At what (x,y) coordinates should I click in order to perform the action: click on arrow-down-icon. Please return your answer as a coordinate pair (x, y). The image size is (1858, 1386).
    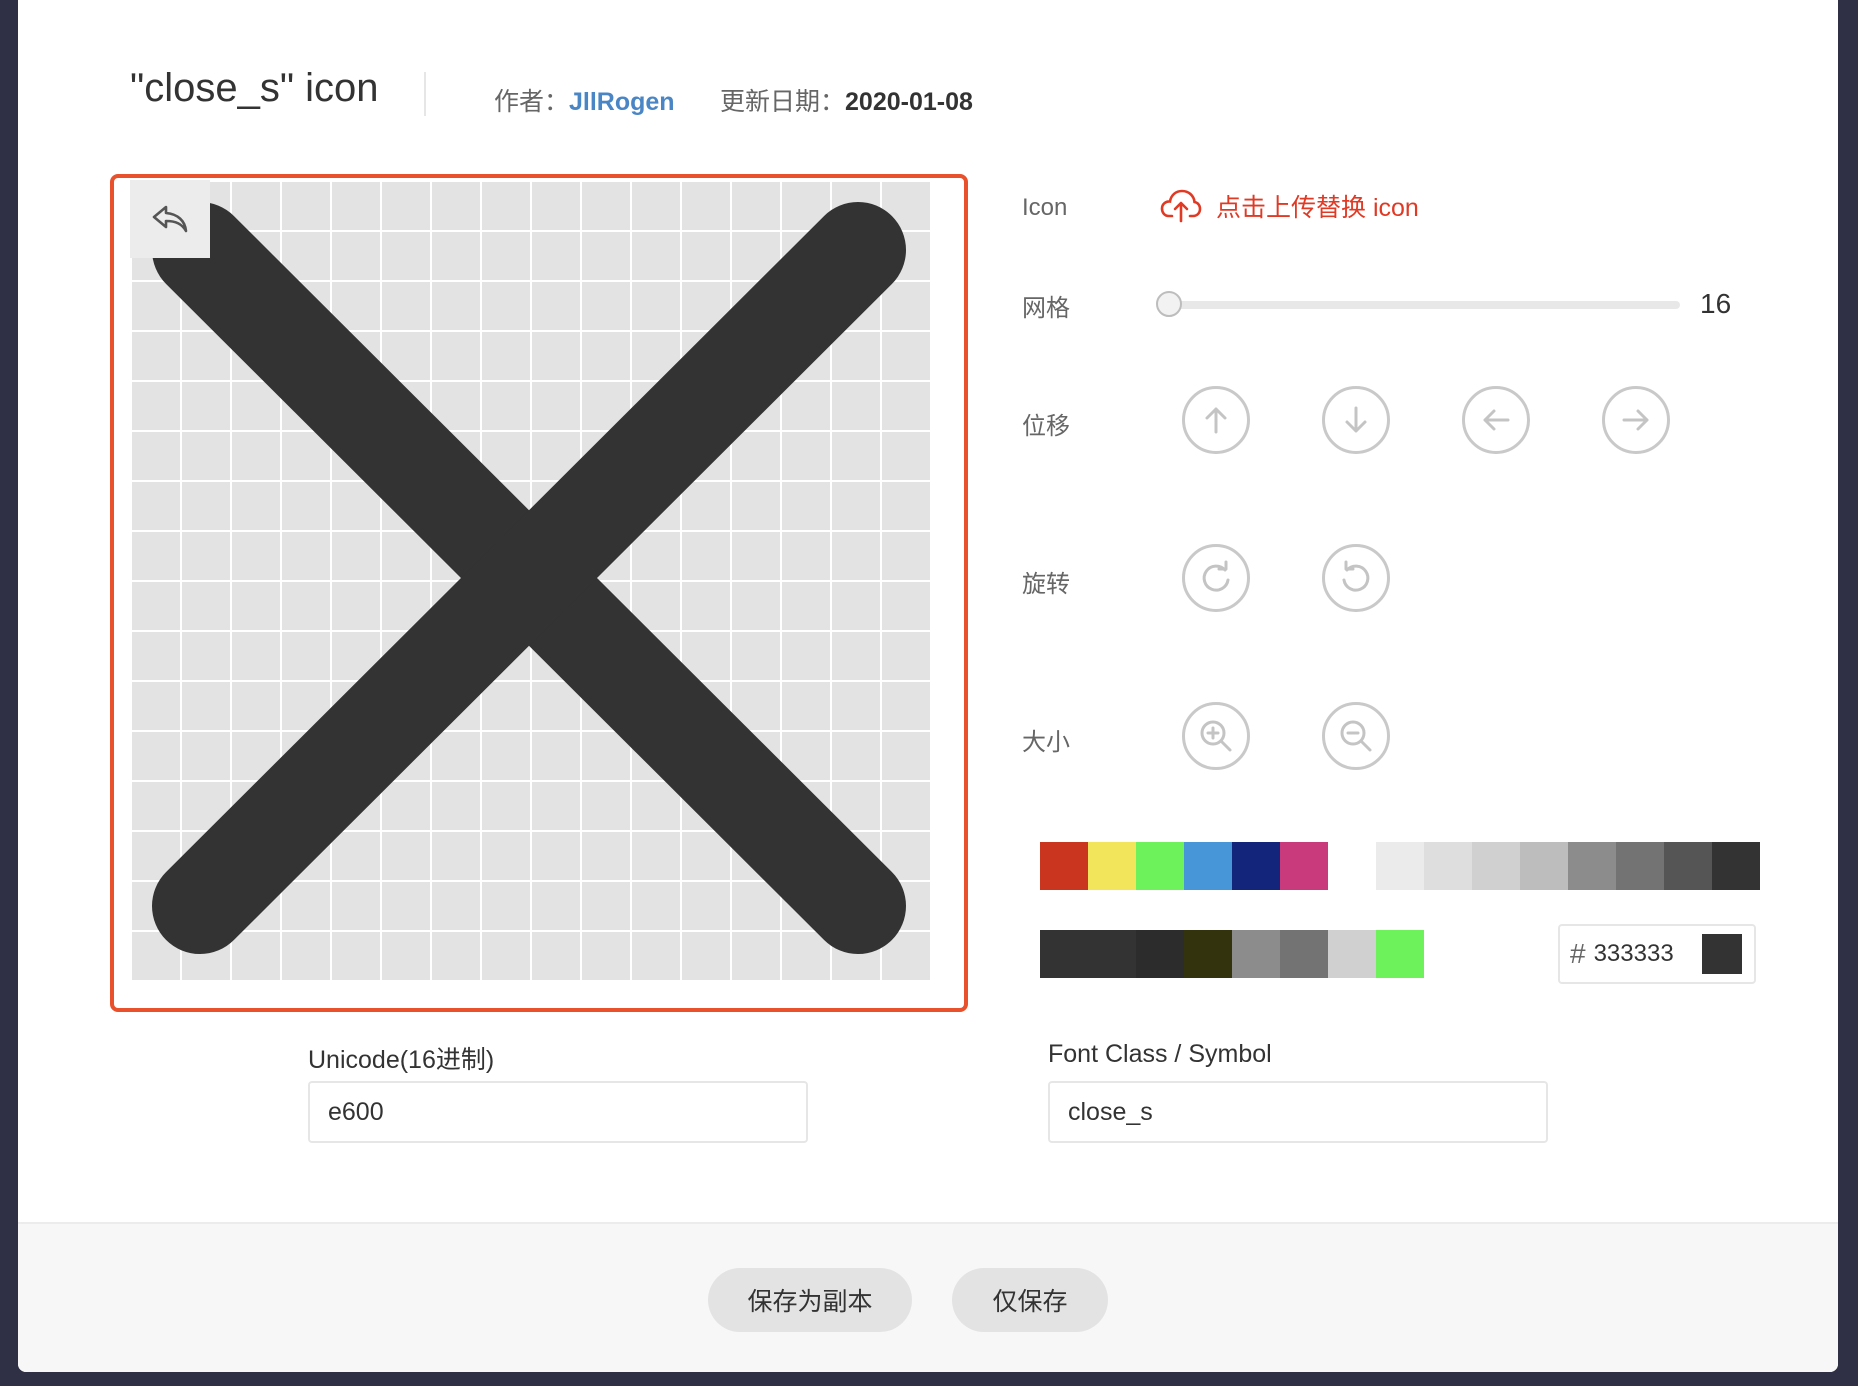
    Looking at the image, I should click on (1356, 419).